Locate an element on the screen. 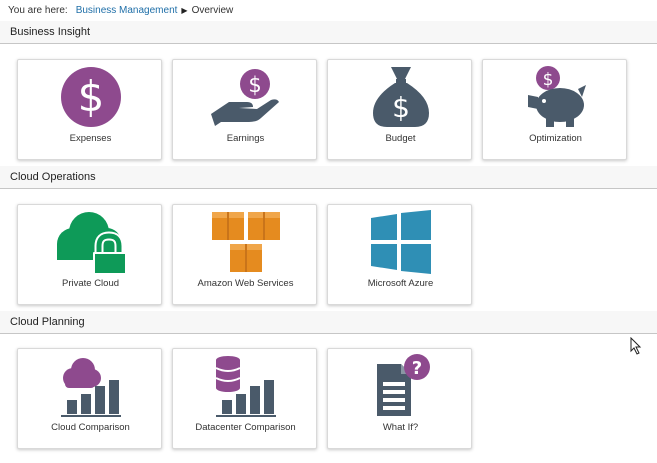  aws-boxes-icon is located at coordinates (245, 242).